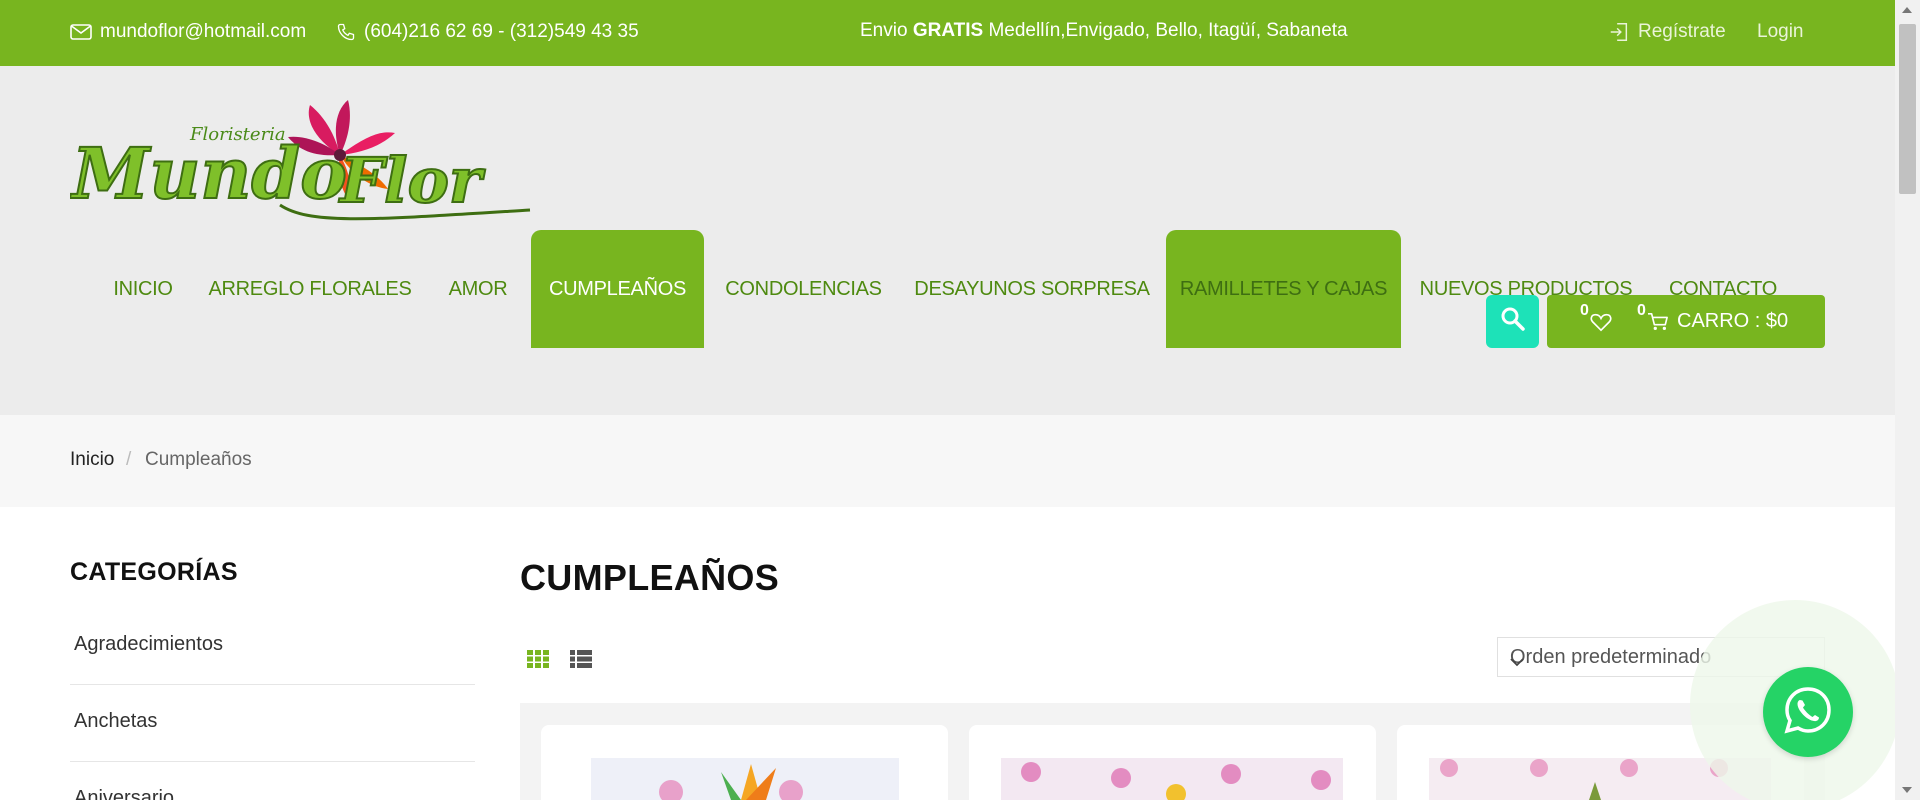 This screenshot has height=800, width=1920. Describe the element at coordinates (1682, 31) in the screenshot. I see `register-label: Regístrate` at that location.